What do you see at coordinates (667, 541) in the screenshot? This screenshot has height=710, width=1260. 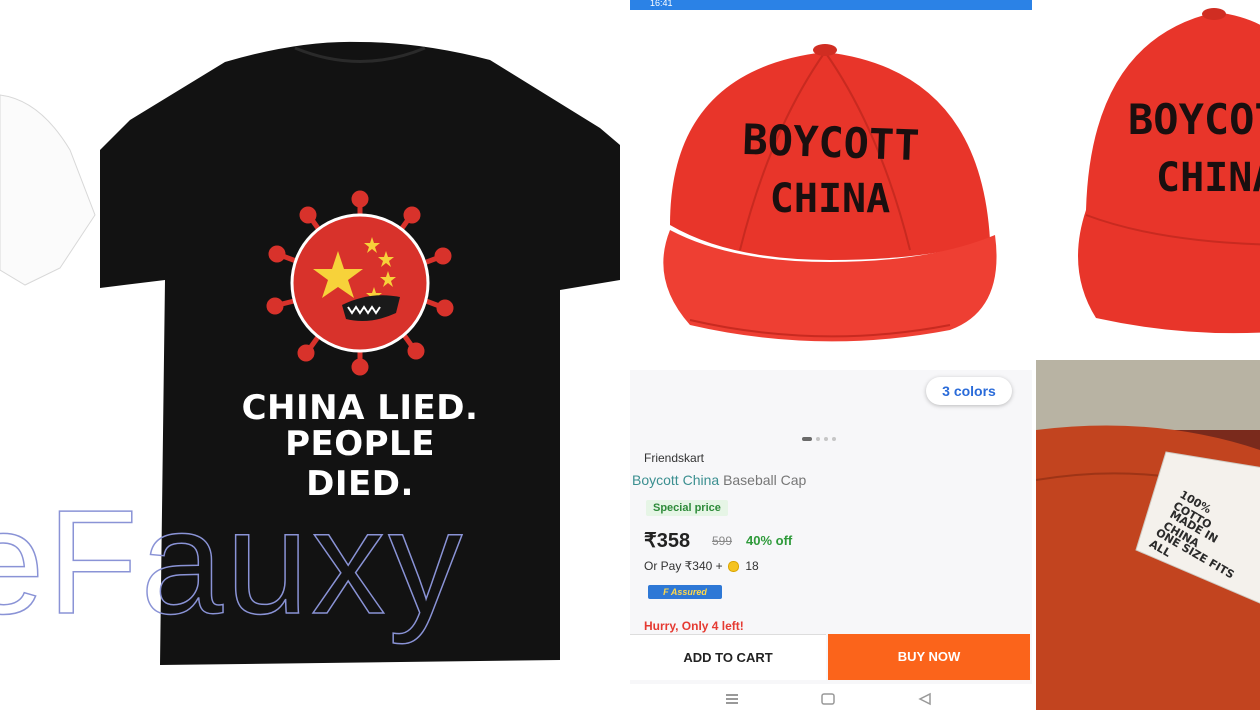 I see `sale-price: ₹358` at bounding box center [667, 541].